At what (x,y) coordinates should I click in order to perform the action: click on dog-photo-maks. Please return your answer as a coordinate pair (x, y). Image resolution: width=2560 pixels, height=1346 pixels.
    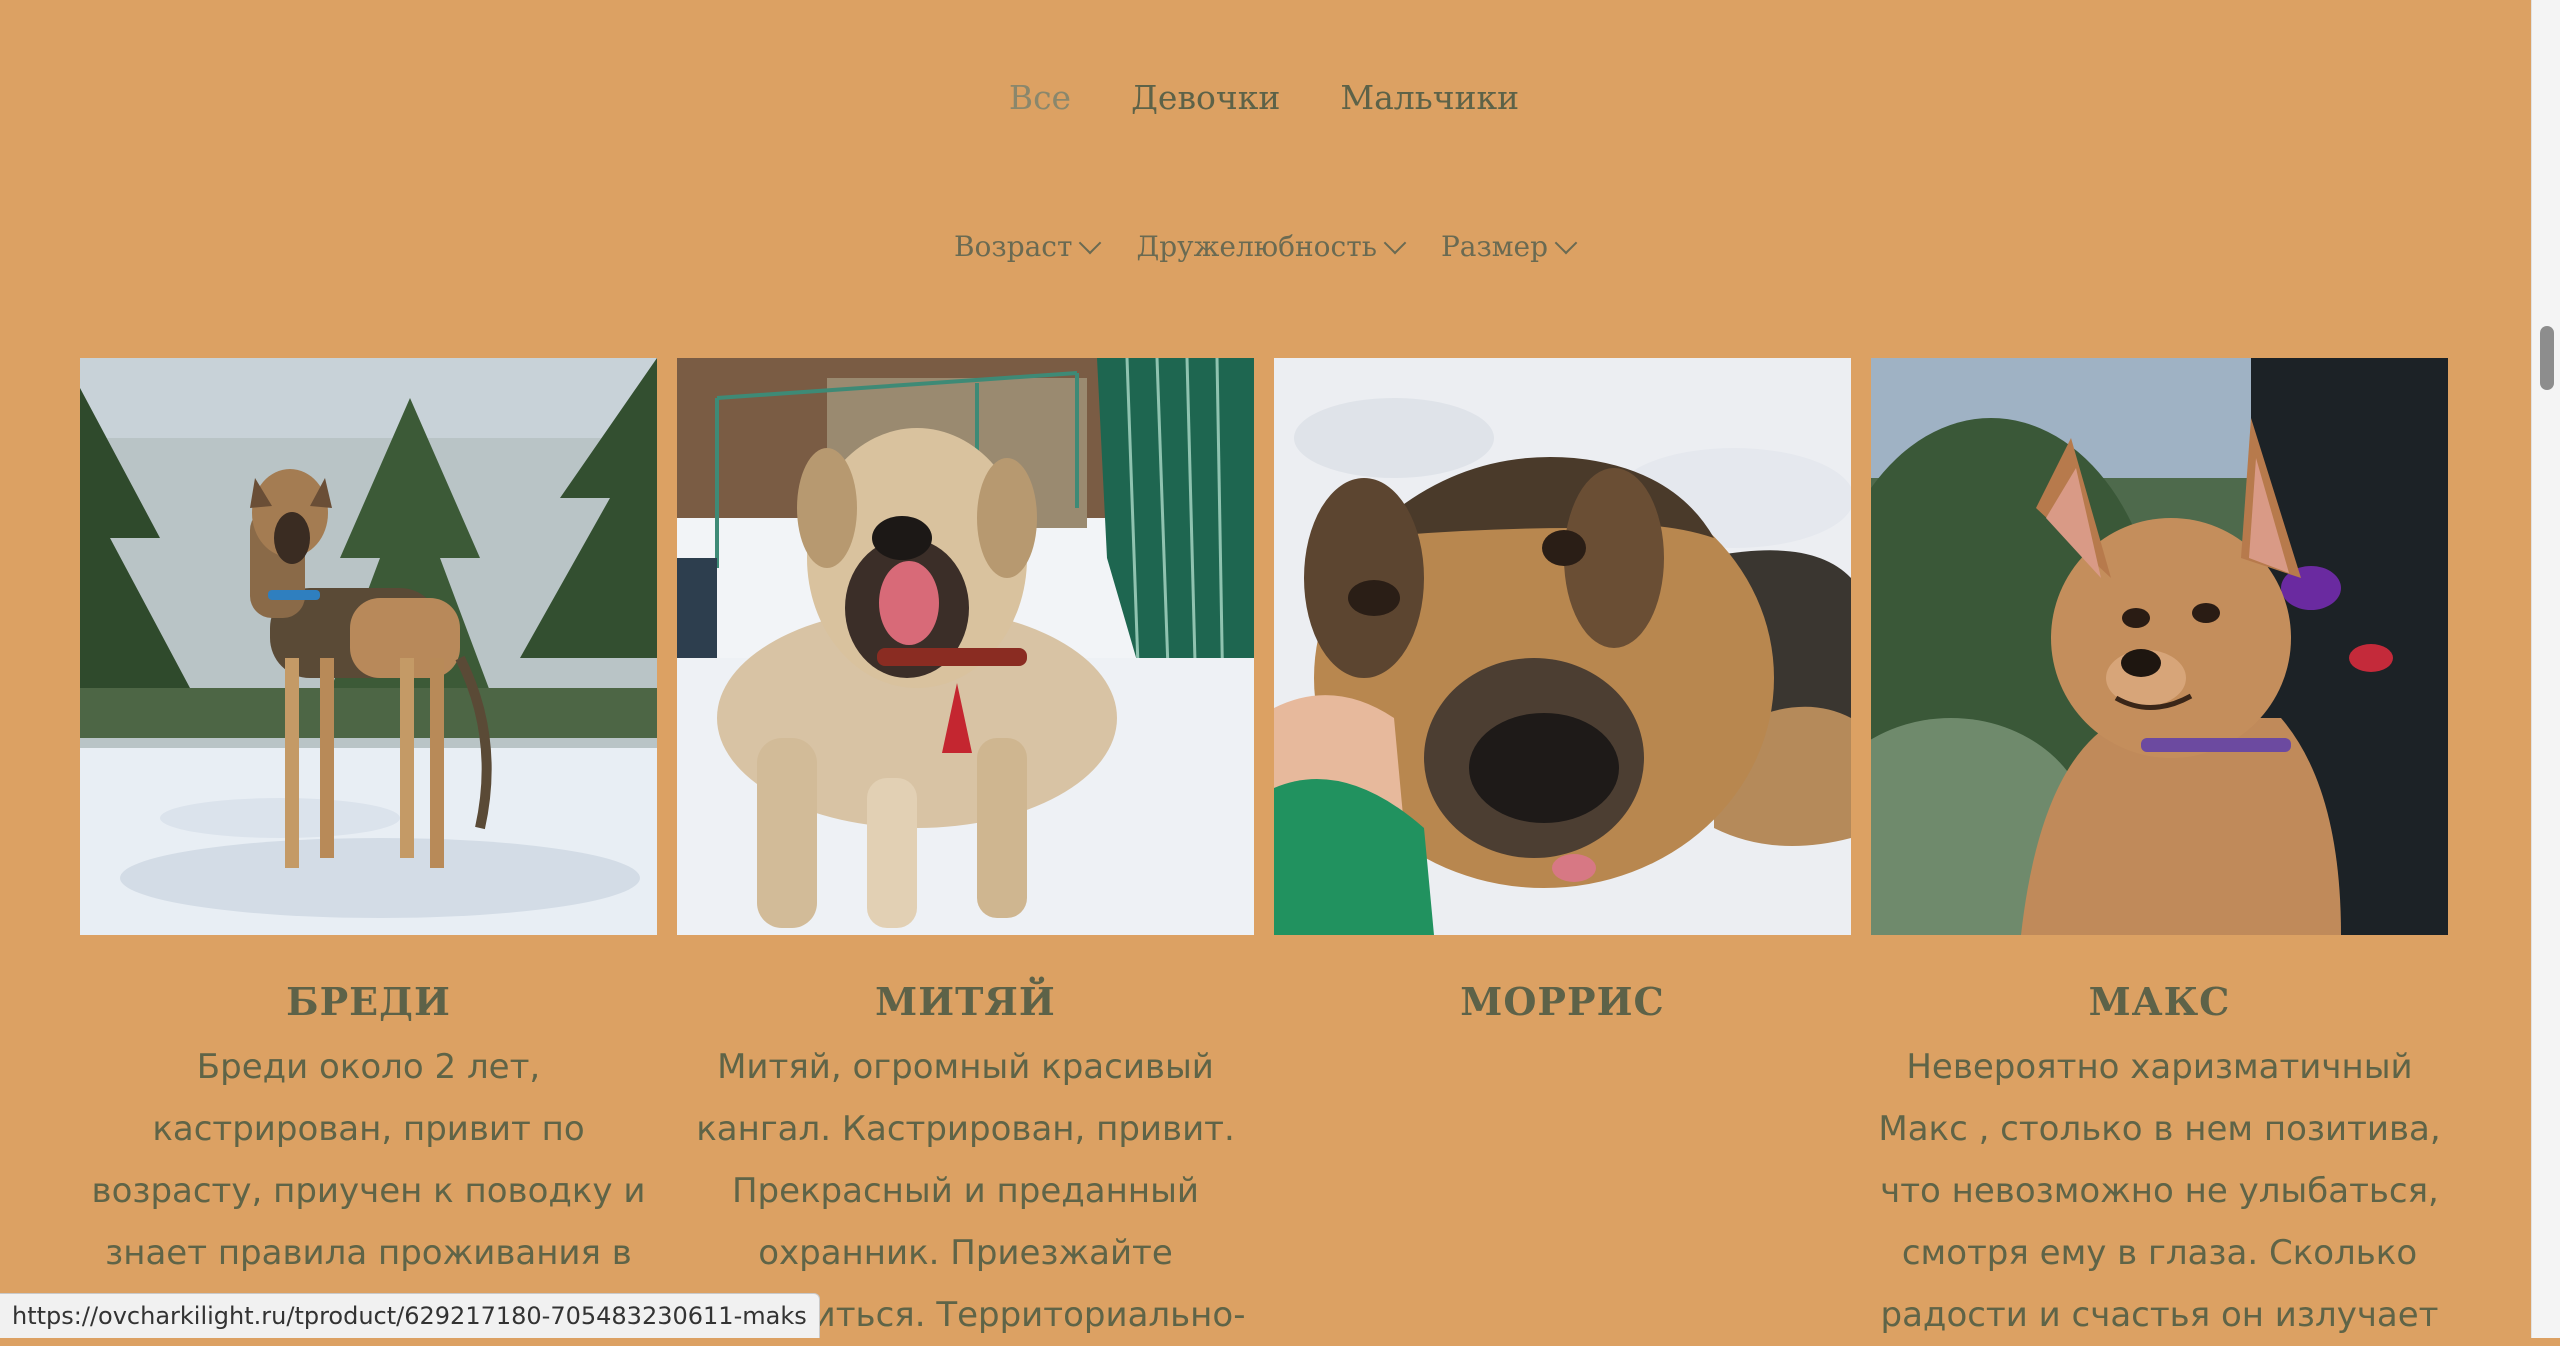
    Looking at the image, I should click on (2159, 646).